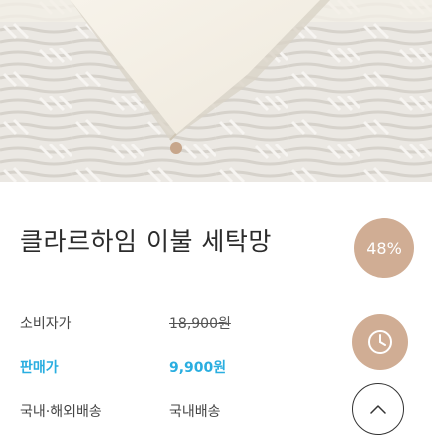  What do you see at coordinates (46, 324) in the screenshot?
I see `consumer-price-label: 소비자가` at bounding box center [46, 324].